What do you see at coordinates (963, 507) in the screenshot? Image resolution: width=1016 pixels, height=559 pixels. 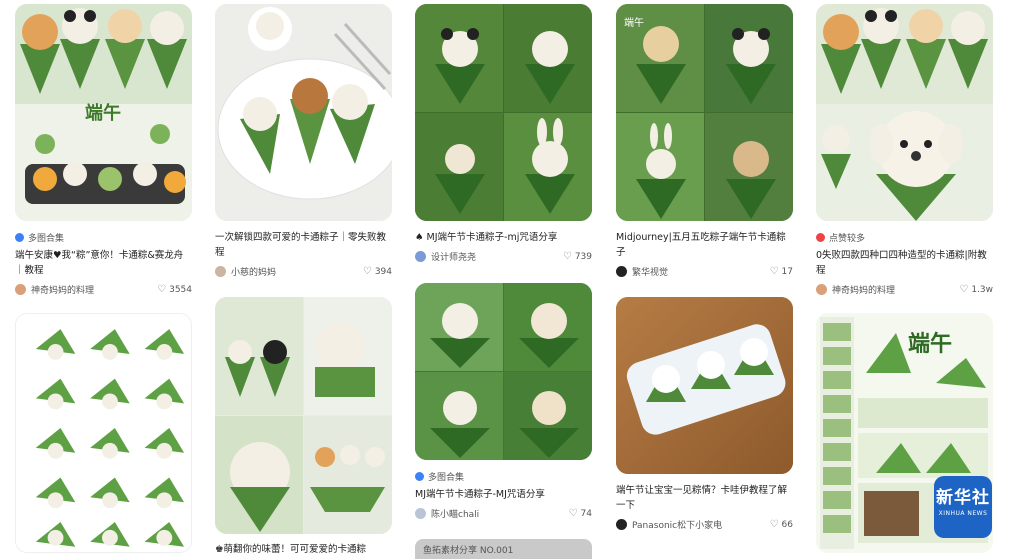 I see `xinhua-news-logo: 新华社 XINHUA NEWS` at bounding box center [963, 507].